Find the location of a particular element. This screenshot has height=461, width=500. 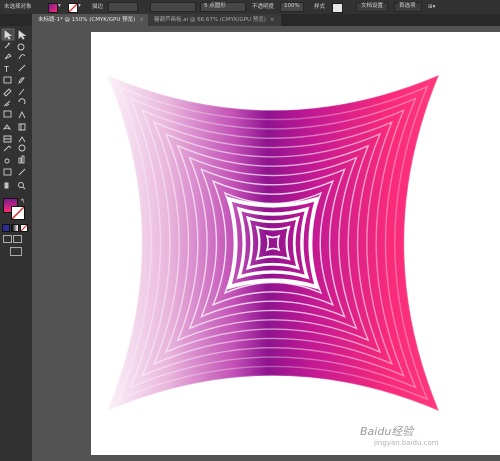

tool-icons: T is located at coordinates (14, 109).